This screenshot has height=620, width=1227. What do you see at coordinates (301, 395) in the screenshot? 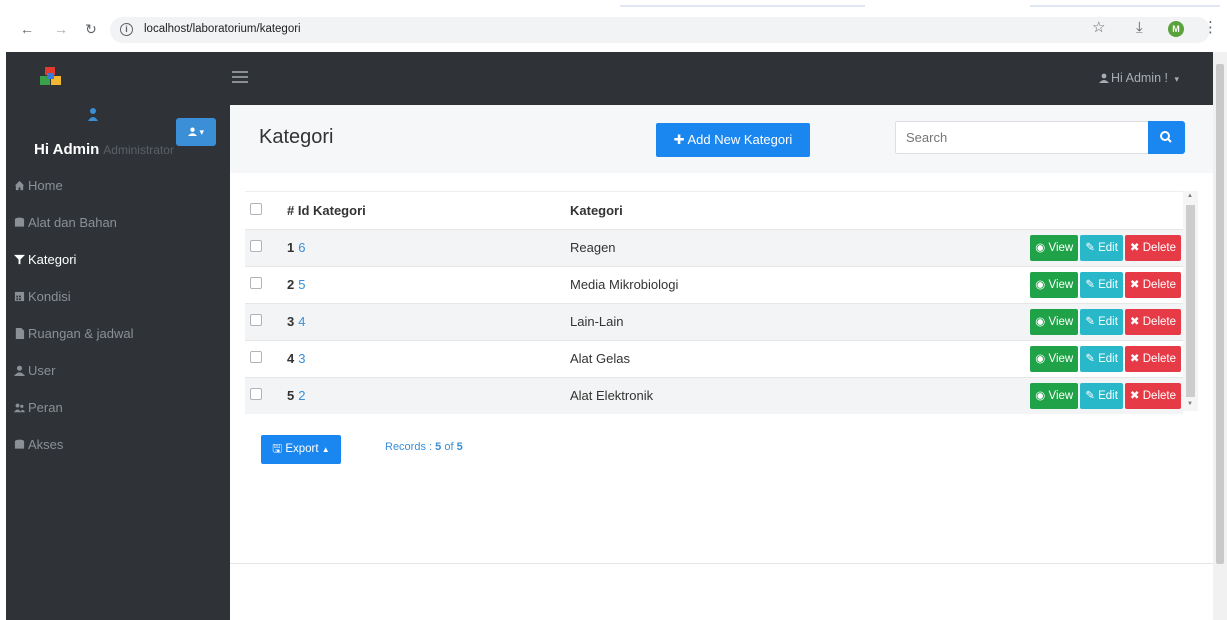
I see `row-id-link: 2` at bounding box center [301, 395].